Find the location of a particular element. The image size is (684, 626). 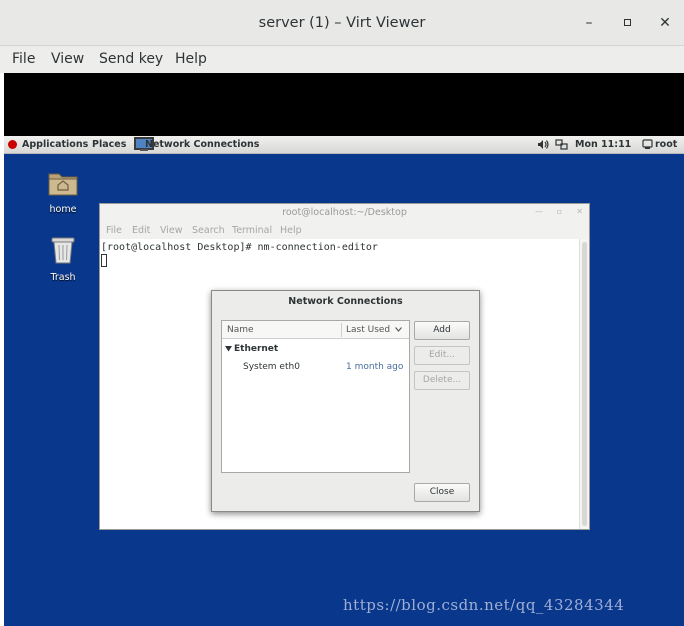

terminal-menubar: File Edit View Search Terminal Help is located at coordinates (344, 230).